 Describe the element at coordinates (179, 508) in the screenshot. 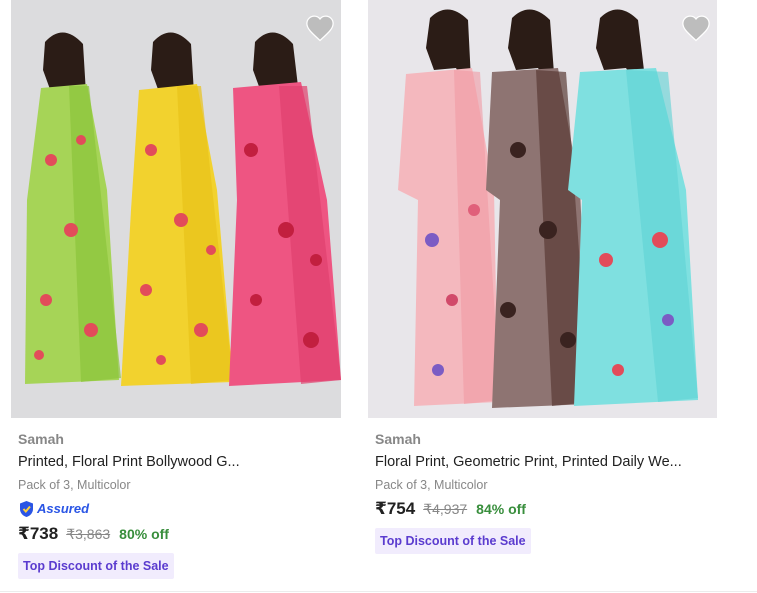

I see `assured-badge: Assured` at that location.